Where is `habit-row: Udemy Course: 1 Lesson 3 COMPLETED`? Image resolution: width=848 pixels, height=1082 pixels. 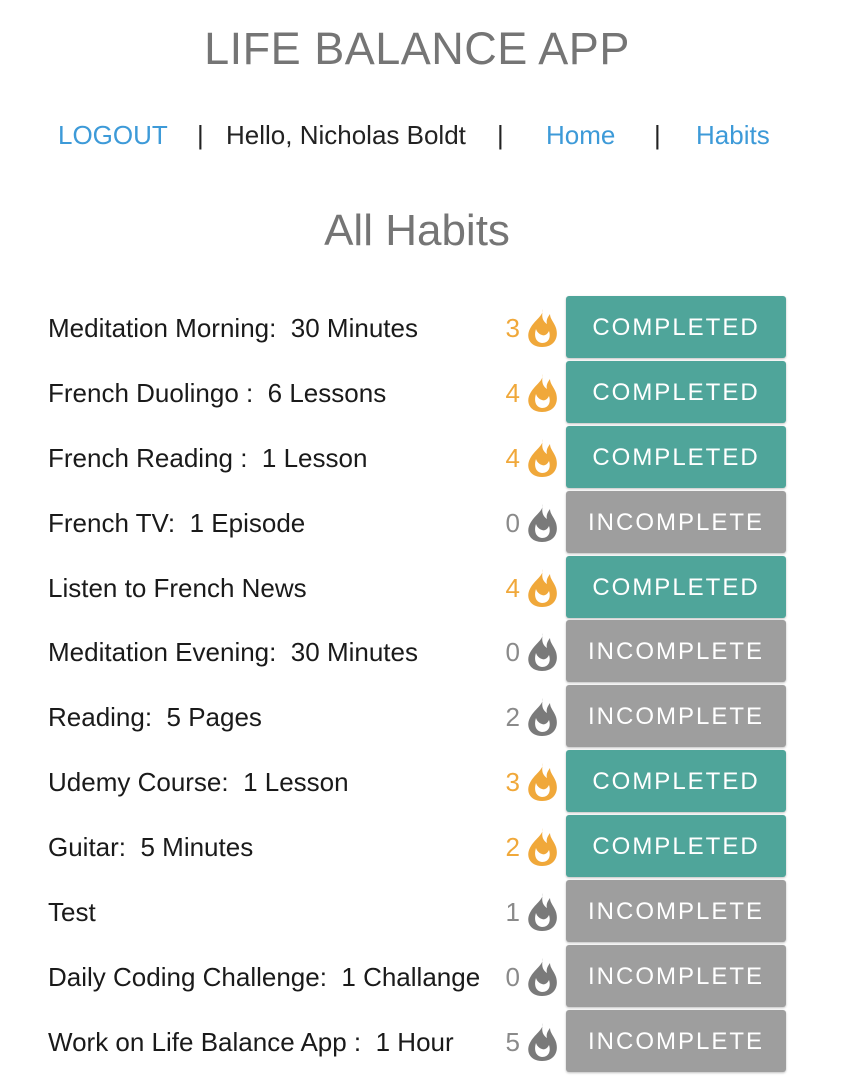
habit-row: Udemy Course: 1 Lesson 3 COMPLETED is located at coordinates (424, 782).